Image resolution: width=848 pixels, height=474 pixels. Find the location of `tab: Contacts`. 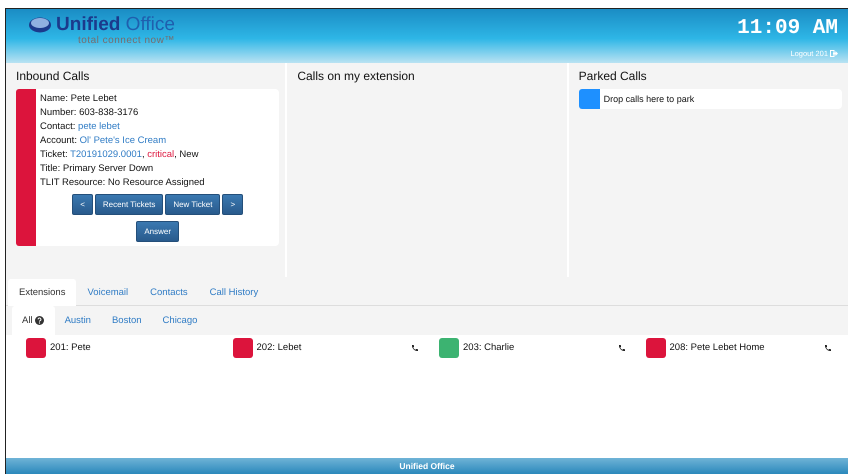

tab: Contacts is located at coordinates (169, 292).